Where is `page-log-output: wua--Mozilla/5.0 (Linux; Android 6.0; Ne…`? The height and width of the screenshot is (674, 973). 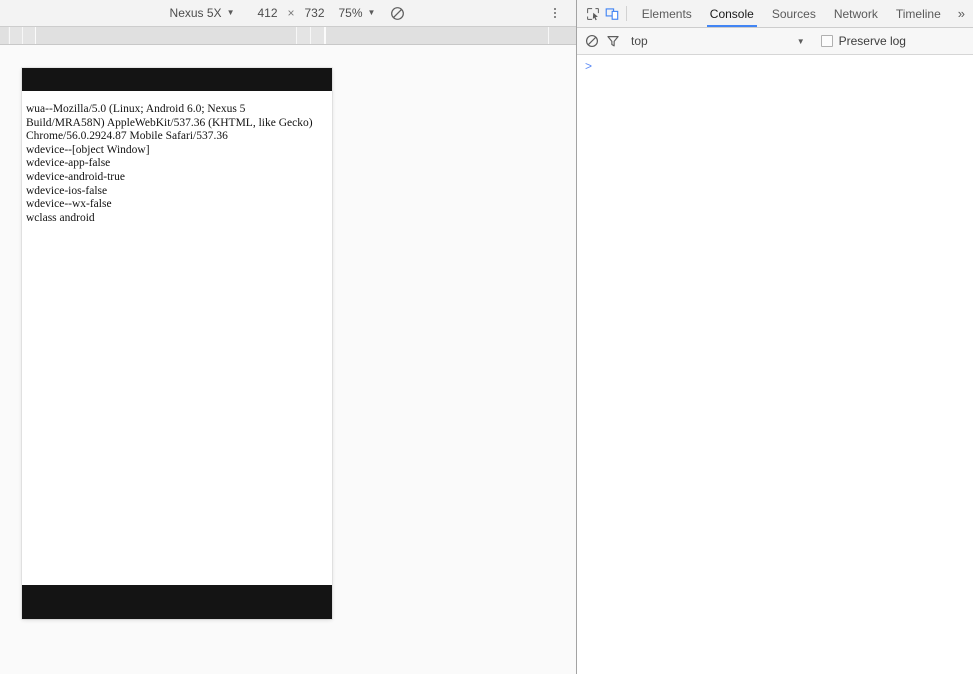 page-log-output: wua--Mozilla/5.0 (Linux; Android 6.0; Ne… is located at coordinates (177, 158).